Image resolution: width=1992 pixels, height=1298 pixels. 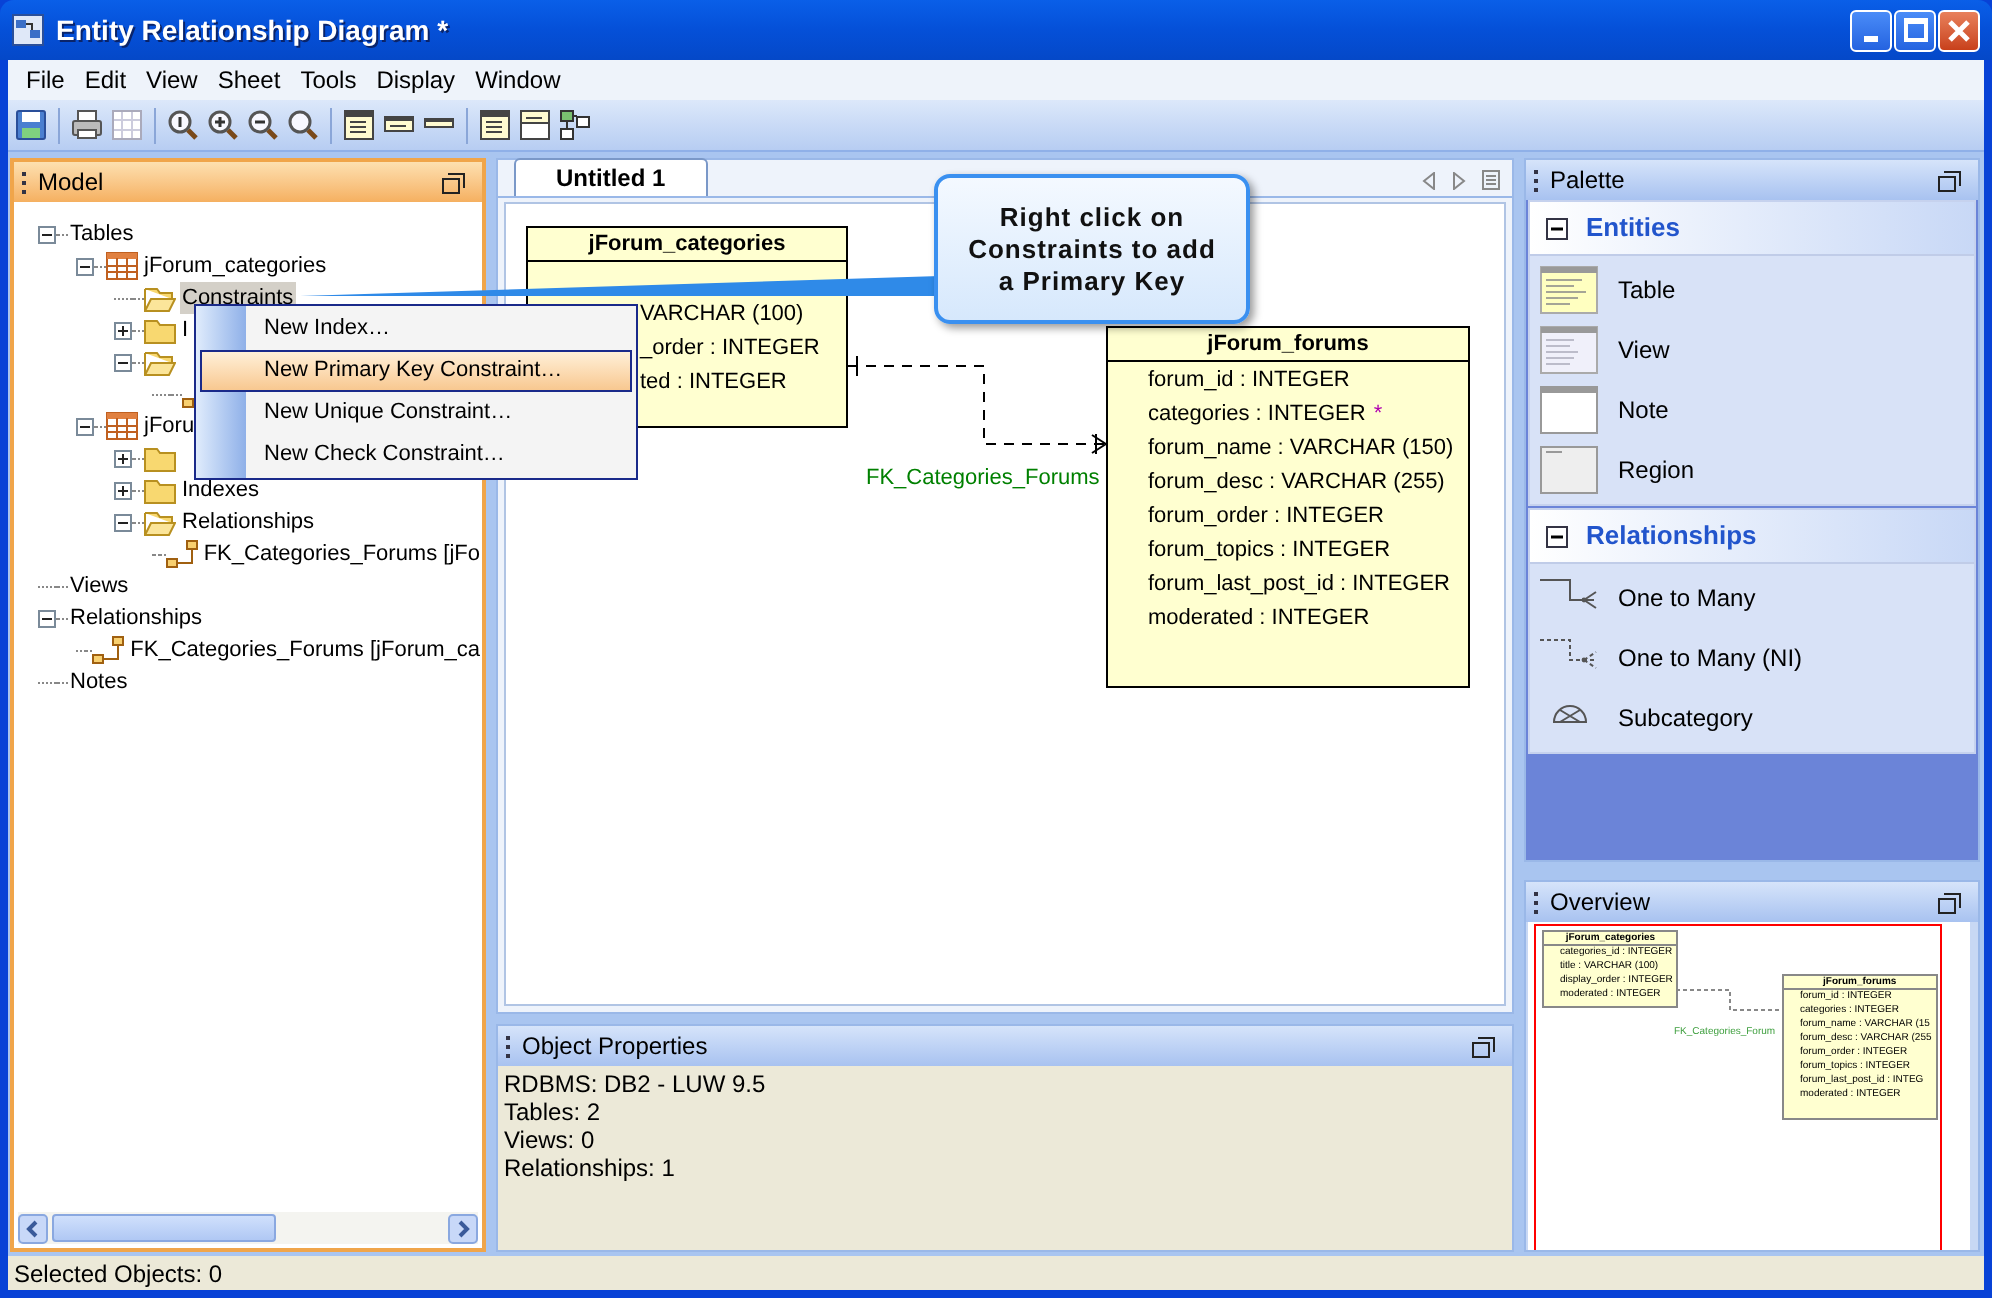 What do you see at coordinates (102, 234) in the screenshot?
I see `tree-item: Tables` at bounding box center [102, 234].